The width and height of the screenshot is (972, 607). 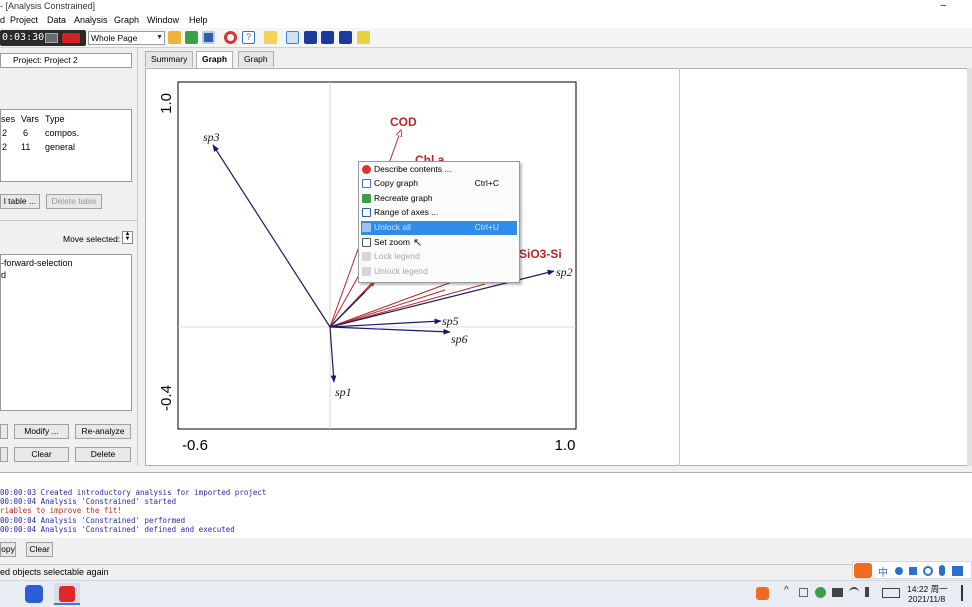 I want to click on volume-icon, so click(x=870, y=592).